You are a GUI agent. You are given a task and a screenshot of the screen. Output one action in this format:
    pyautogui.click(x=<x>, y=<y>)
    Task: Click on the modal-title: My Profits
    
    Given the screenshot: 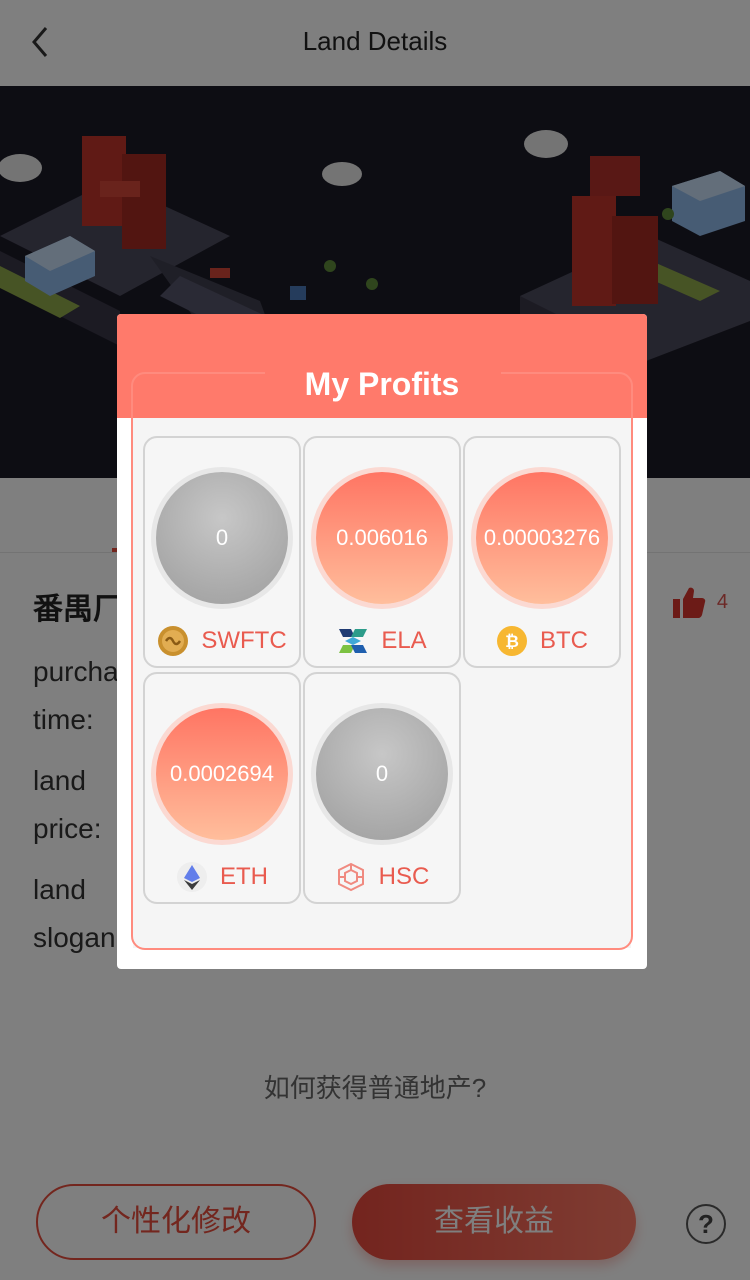 What is the action you would take?
    pyautogui.click(x=382, y=384)
    